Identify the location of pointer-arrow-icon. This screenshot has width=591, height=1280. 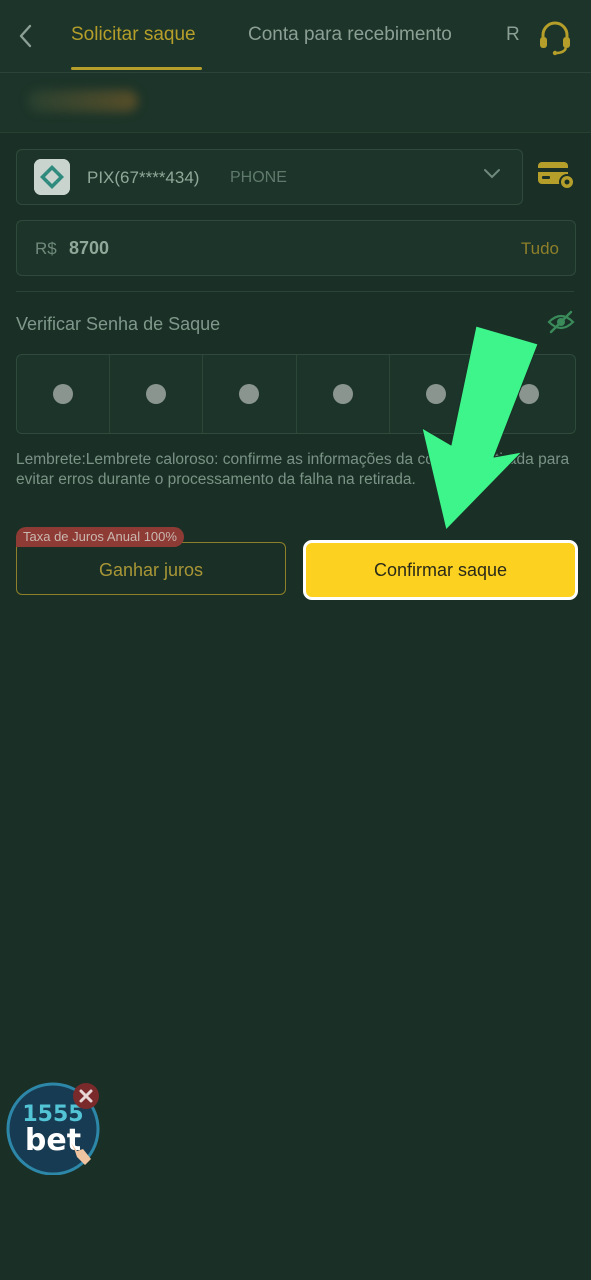
(480, 428).